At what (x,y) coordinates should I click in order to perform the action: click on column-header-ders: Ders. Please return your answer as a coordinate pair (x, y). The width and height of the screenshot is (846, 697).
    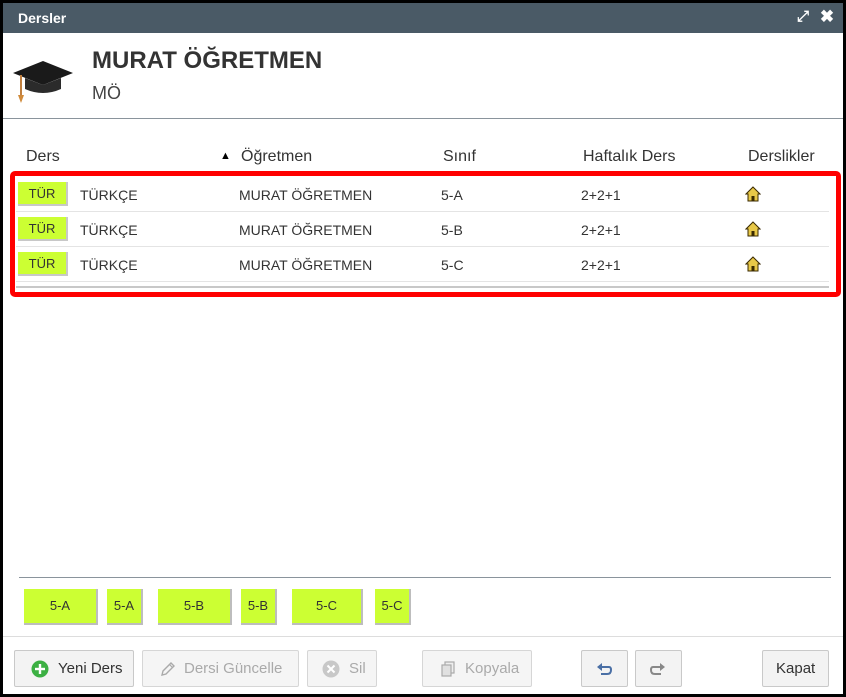
    Looking at the image, I should click on (43, 157).